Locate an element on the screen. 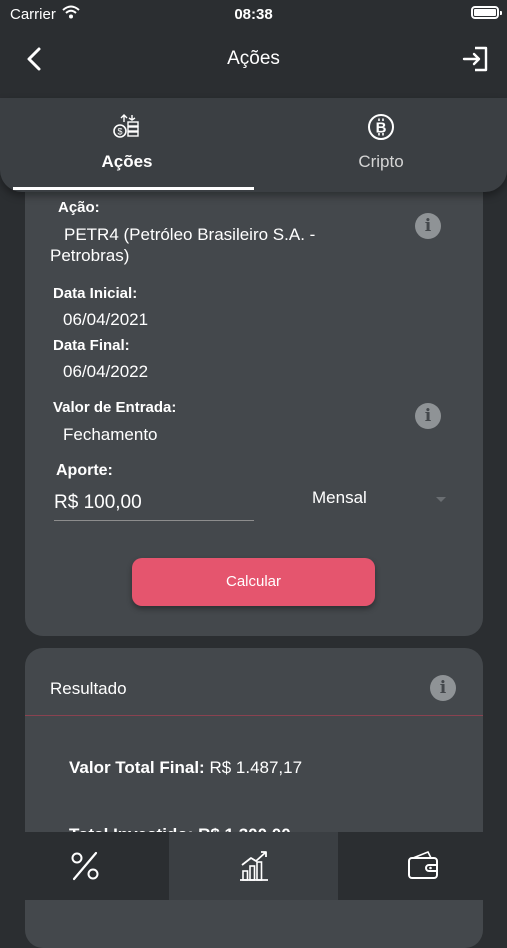 This screenshot has height=948, width=507. data-final-value: 06/04/2022 is located at coordinates (105, 371).